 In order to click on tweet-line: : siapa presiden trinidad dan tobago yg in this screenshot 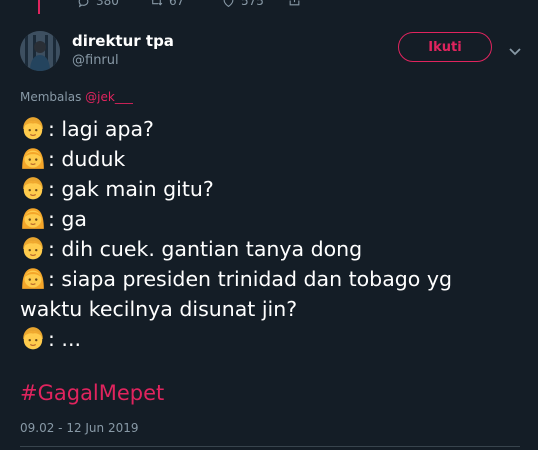, I will do `click(270, 279)`.